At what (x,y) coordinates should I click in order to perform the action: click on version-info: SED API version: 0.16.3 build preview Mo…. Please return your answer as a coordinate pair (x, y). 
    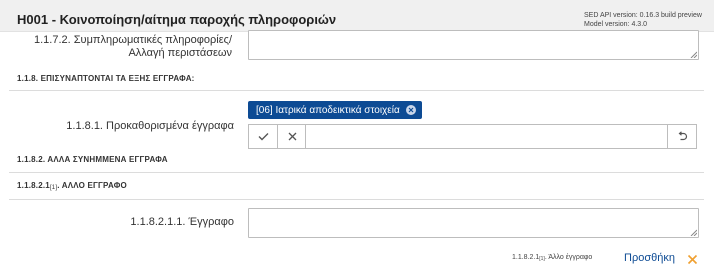
    Looking at the image, I should click on (649, 20).